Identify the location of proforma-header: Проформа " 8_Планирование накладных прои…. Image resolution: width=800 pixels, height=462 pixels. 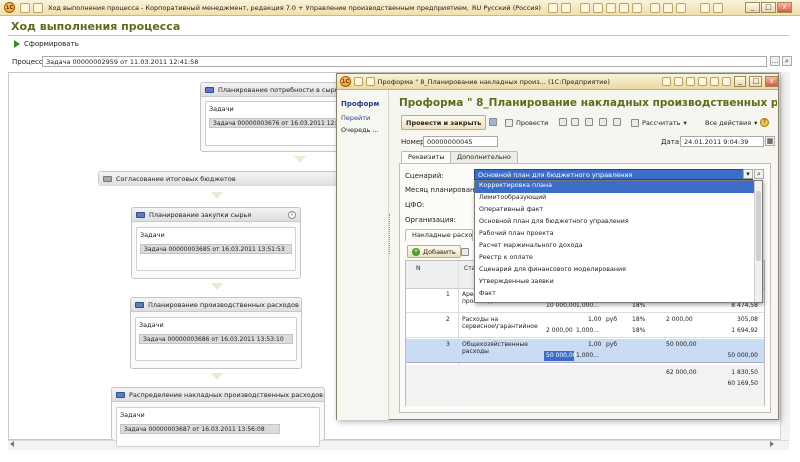
(588, 103).